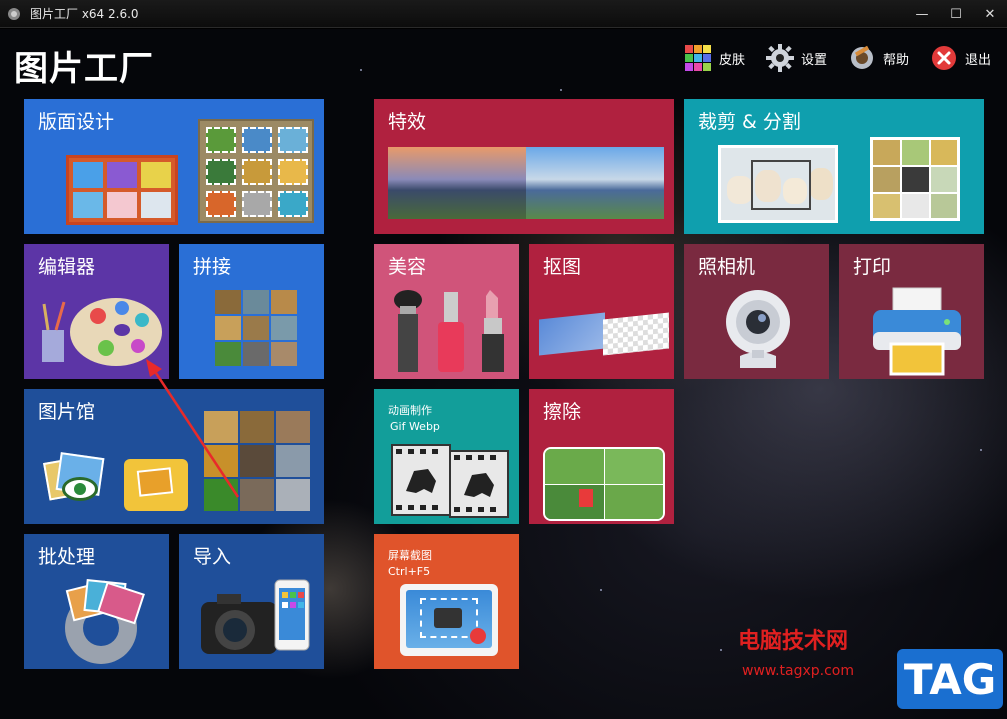 This screenshot has height=719, width=1007. What do you see at coordinates (915, 179) in the screenshot?
I see `split-grid-image` at bounding box center [915, 179].